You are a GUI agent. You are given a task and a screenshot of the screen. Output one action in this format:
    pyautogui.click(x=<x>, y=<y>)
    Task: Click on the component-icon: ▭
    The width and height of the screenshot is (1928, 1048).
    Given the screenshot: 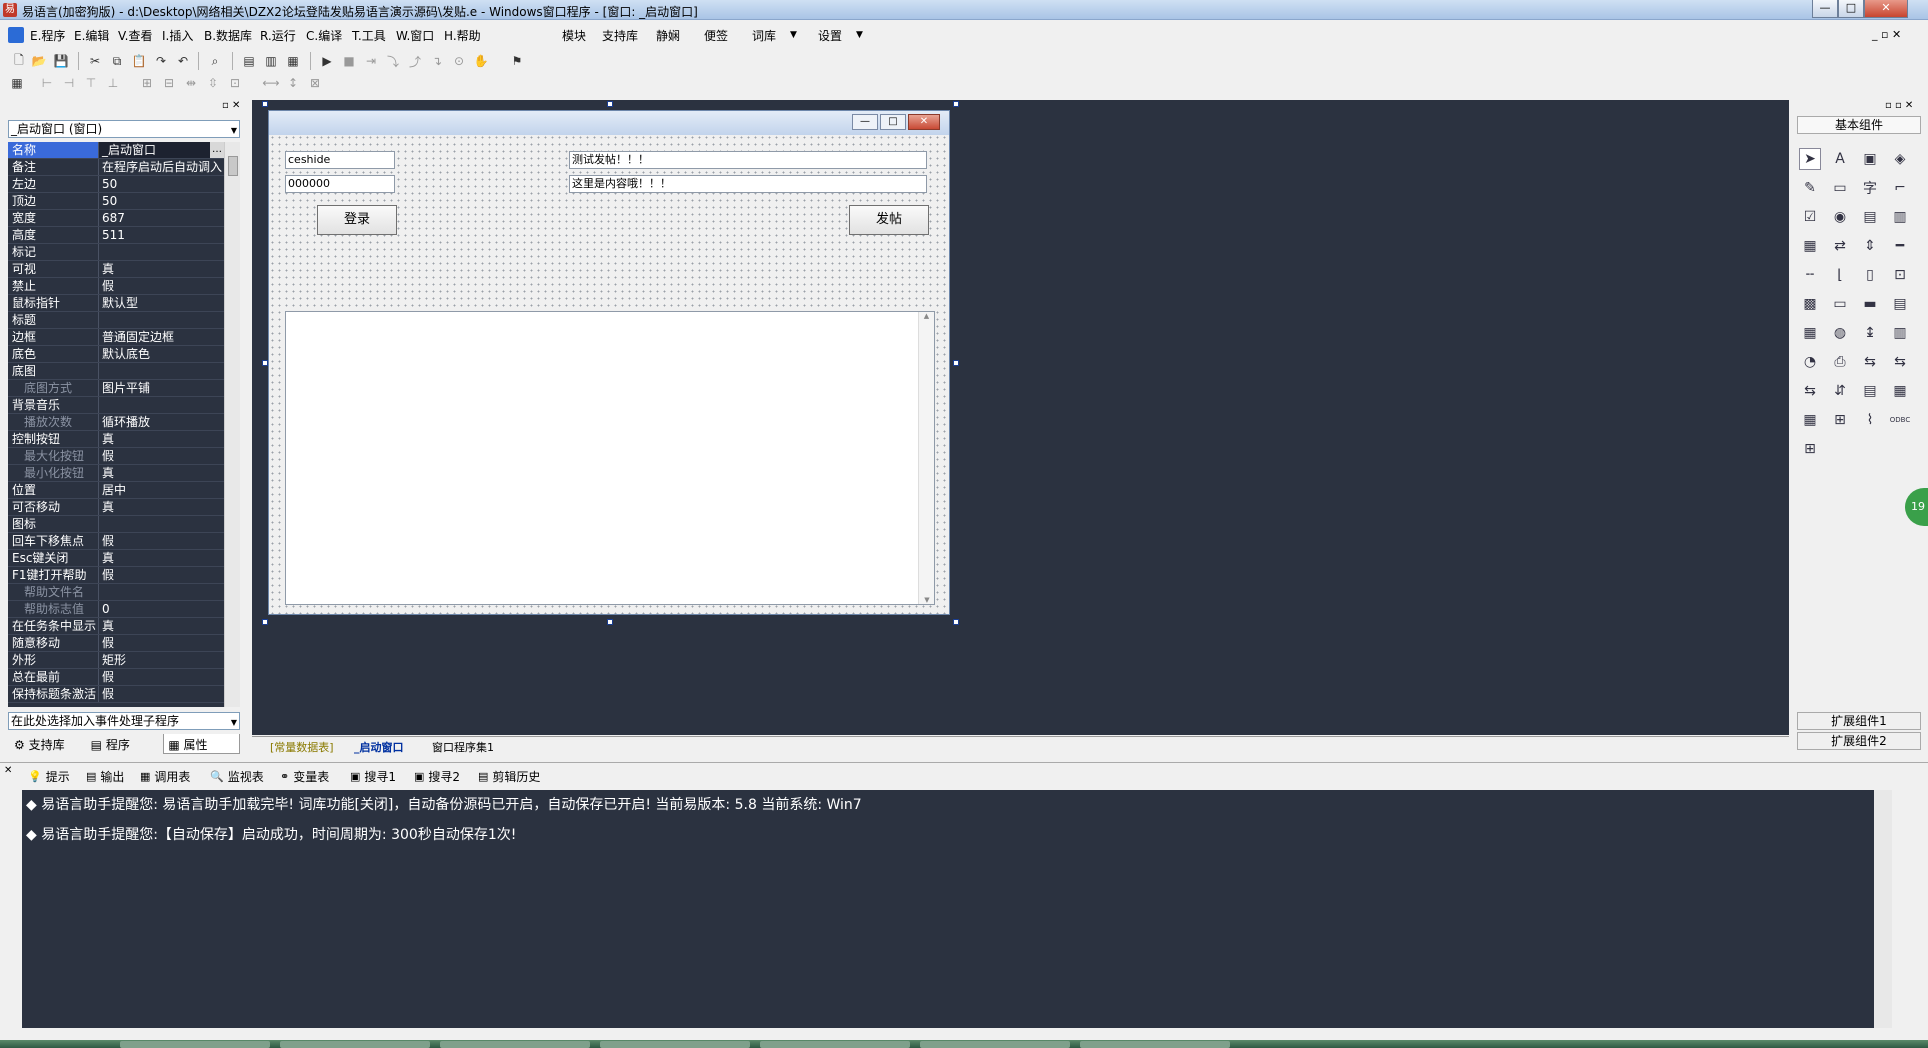 What is the action you would take?
    pyautogui.click(x=1840, y=304)
    